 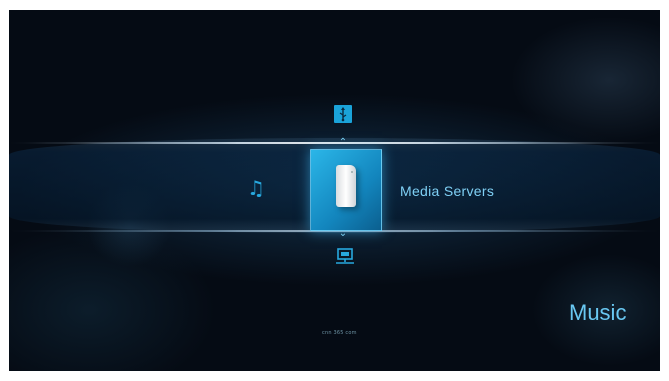 What do you see at coordinates (343, 143) in the screenshot?
I see `scroll-up-arrow-icon: ⌃` at bounding box center [343, 143].